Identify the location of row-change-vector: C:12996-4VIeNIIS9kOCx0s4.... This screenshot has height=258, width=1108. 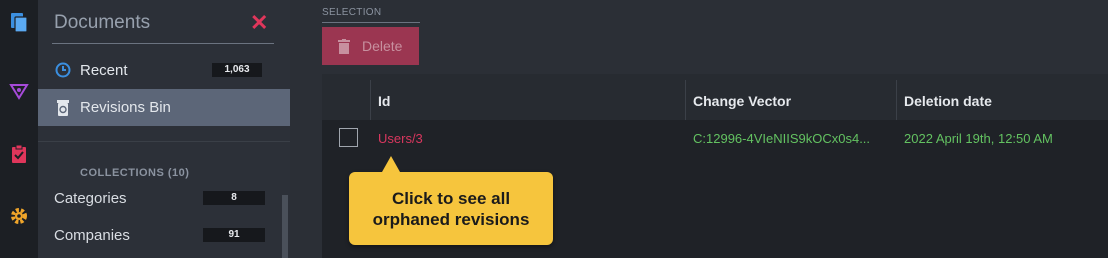
(782, 138).